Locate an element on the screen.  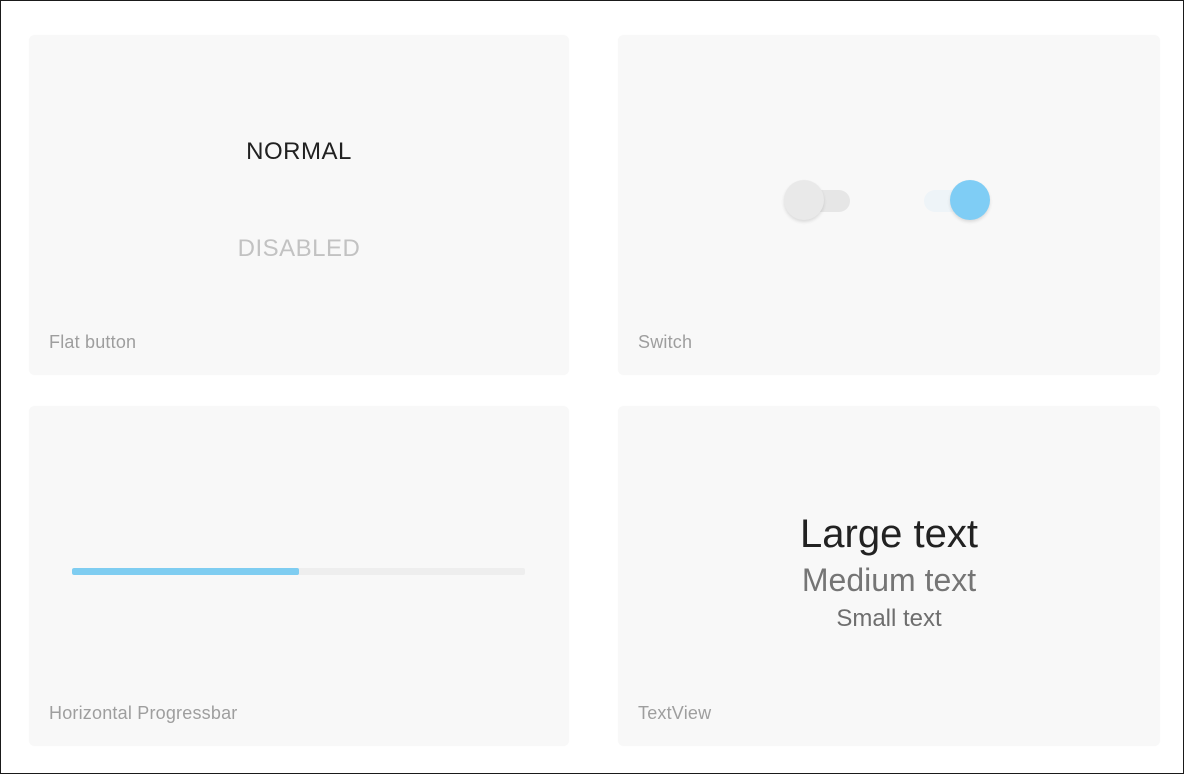
switch-caption: Switch is located at coordinates (665, 342).